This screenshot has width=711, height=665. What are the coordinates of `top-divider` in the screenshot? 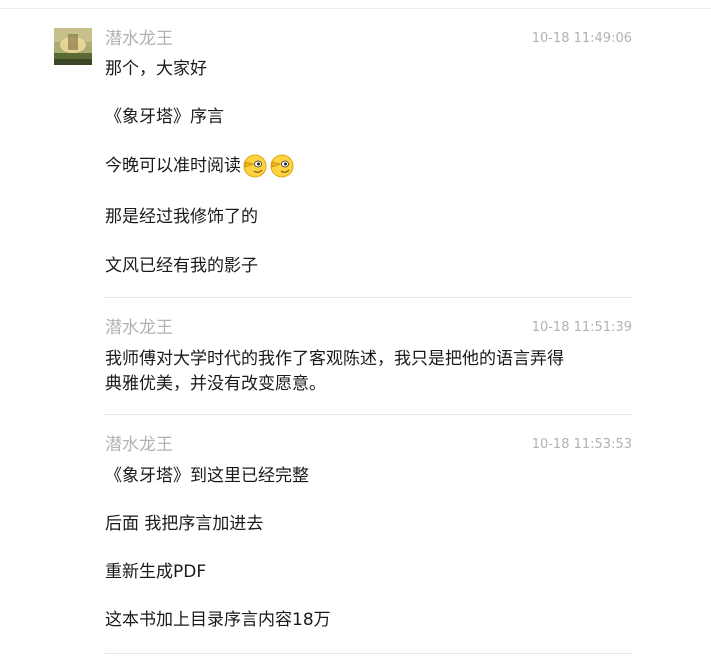 It's located at (355, 8).